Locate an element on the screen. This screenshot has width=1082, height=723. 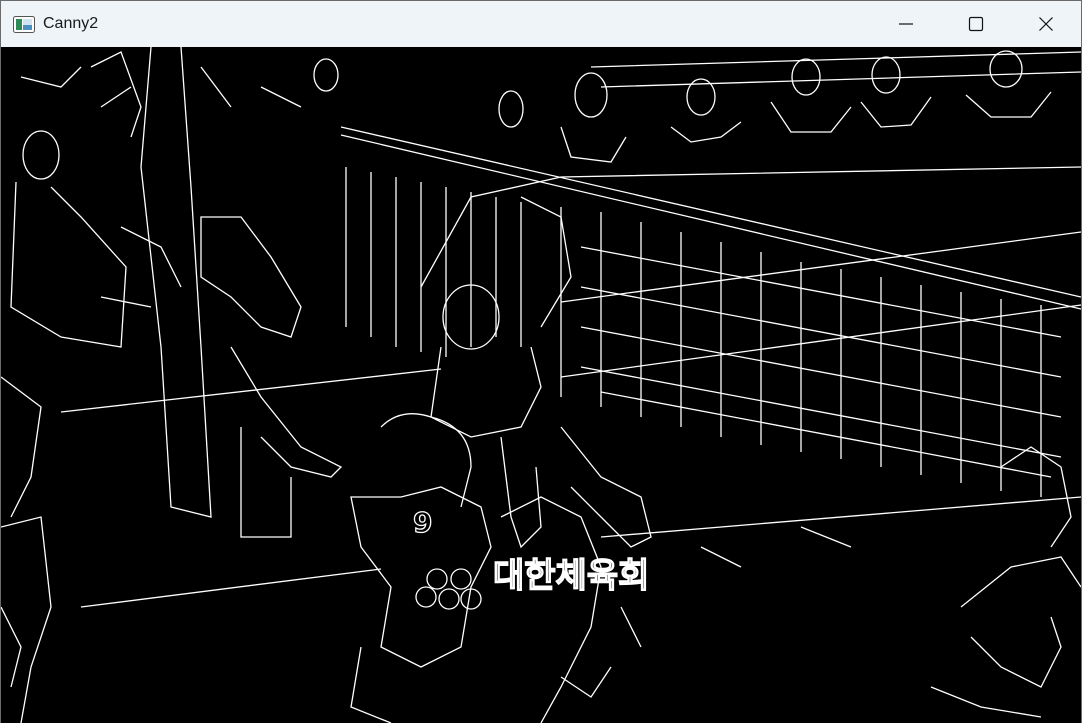
minimize-icon is located at coordinates (906, 24).